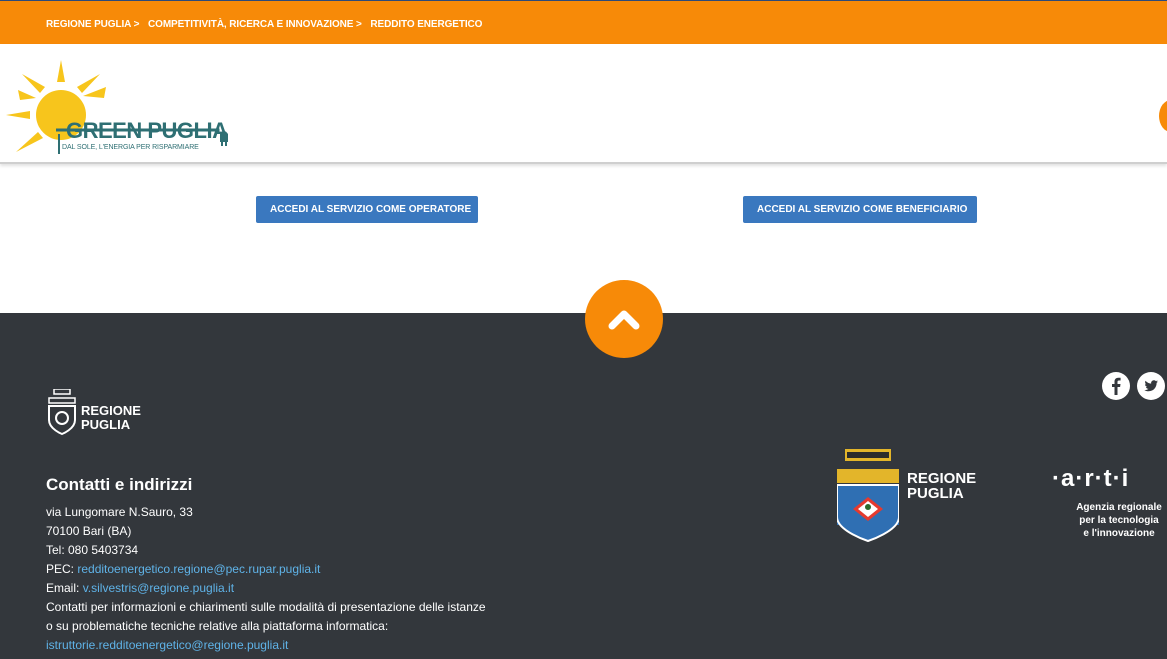 This screenshot has width=1167, height=659. What do you see at coordinates (111, 410) in the screenshot?
I see `region-name-line1: REGIONE` at bounding box center [111, 410].